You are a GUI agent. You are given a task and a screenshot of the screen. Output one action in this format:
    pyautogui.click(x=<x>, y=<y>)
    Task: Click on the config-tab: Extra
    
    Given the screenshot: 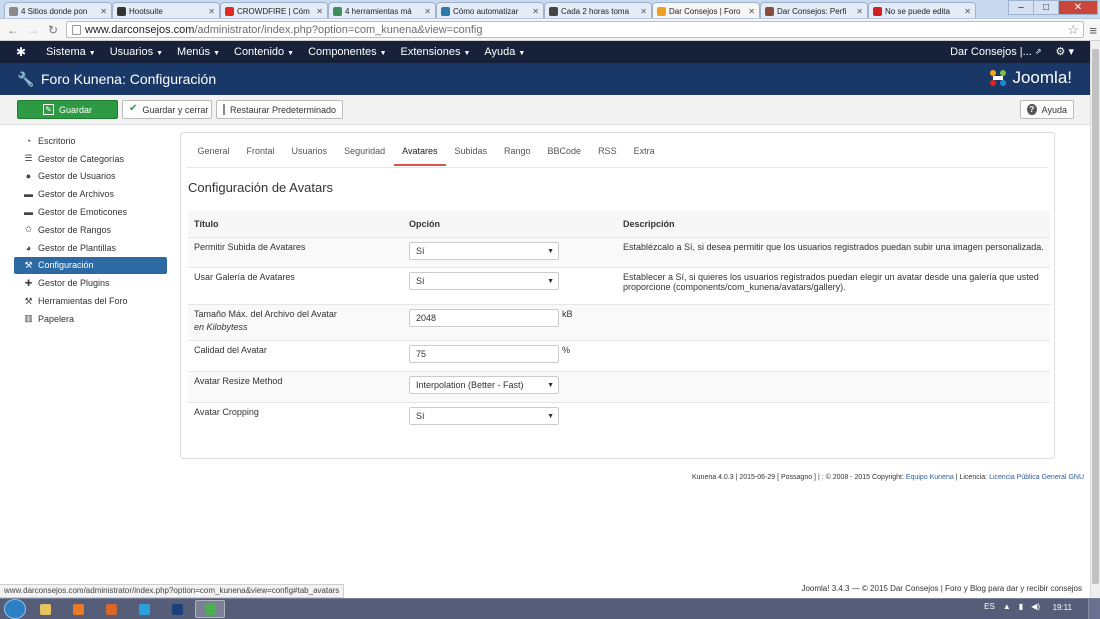 What is the action you would take?
    pyautogui.click(x=644, y=153)
    